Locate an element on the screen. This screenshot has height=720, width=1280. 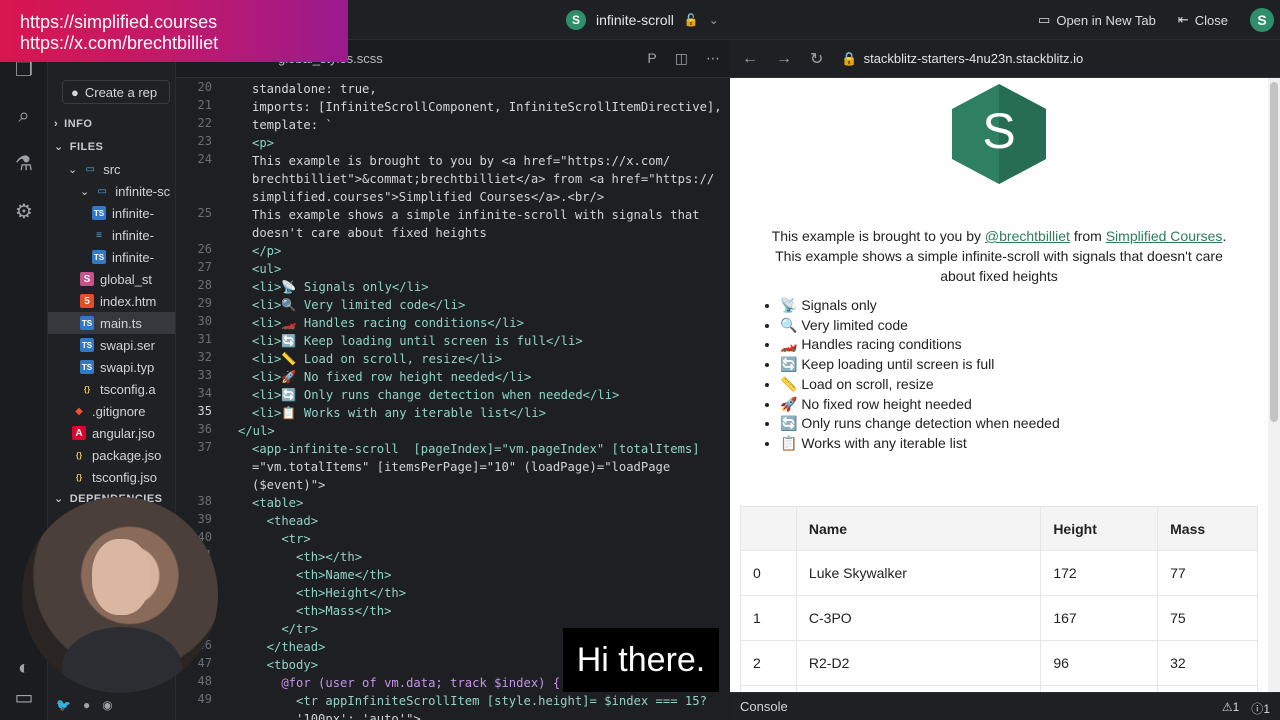
code-line: <p> is located at coordinates (263, 143).